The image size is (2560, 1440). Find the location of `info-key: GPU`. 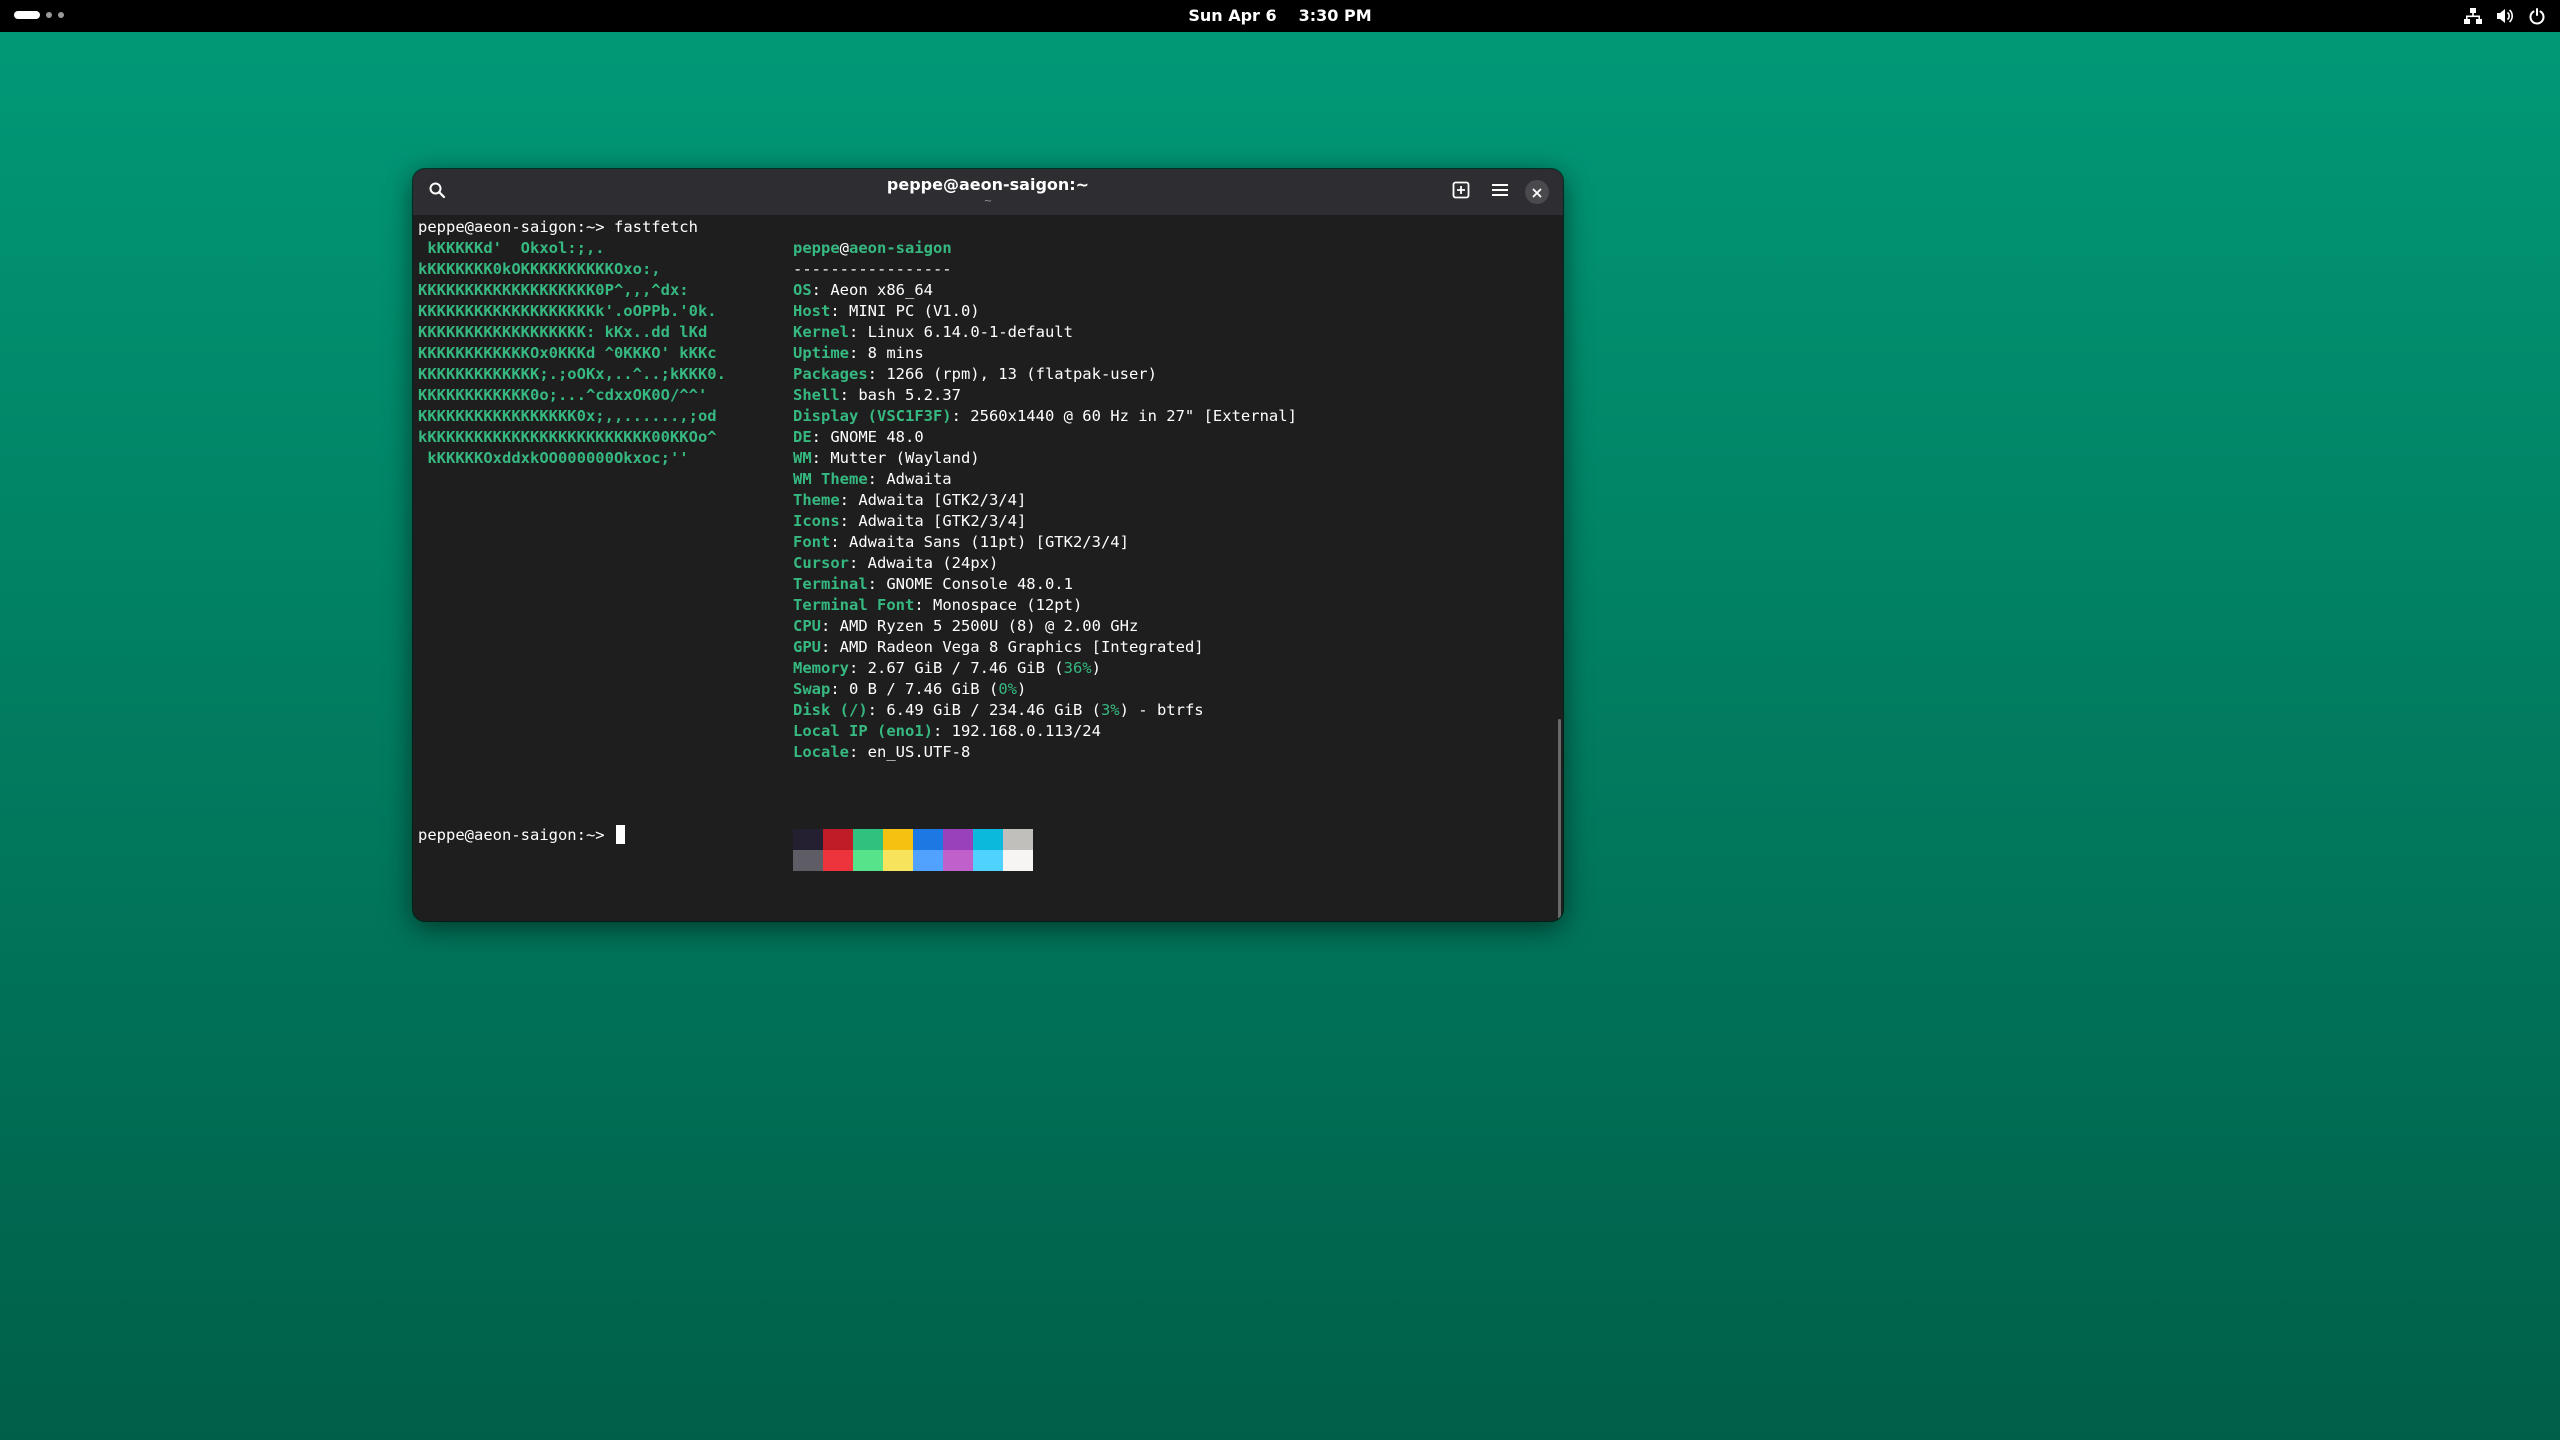

info-key: GPU is located at coordinates (807, 647).